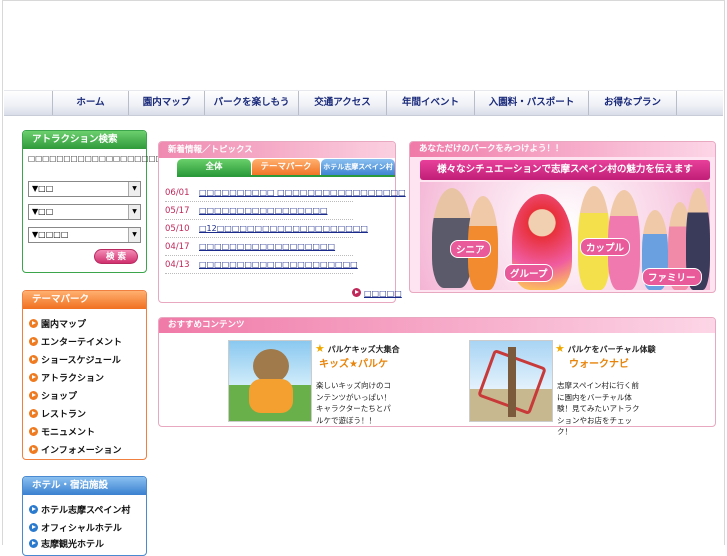 This screenshot has width=727, height=556. I want to click on area-select: ▼□□ ▼, so click(84, 212).